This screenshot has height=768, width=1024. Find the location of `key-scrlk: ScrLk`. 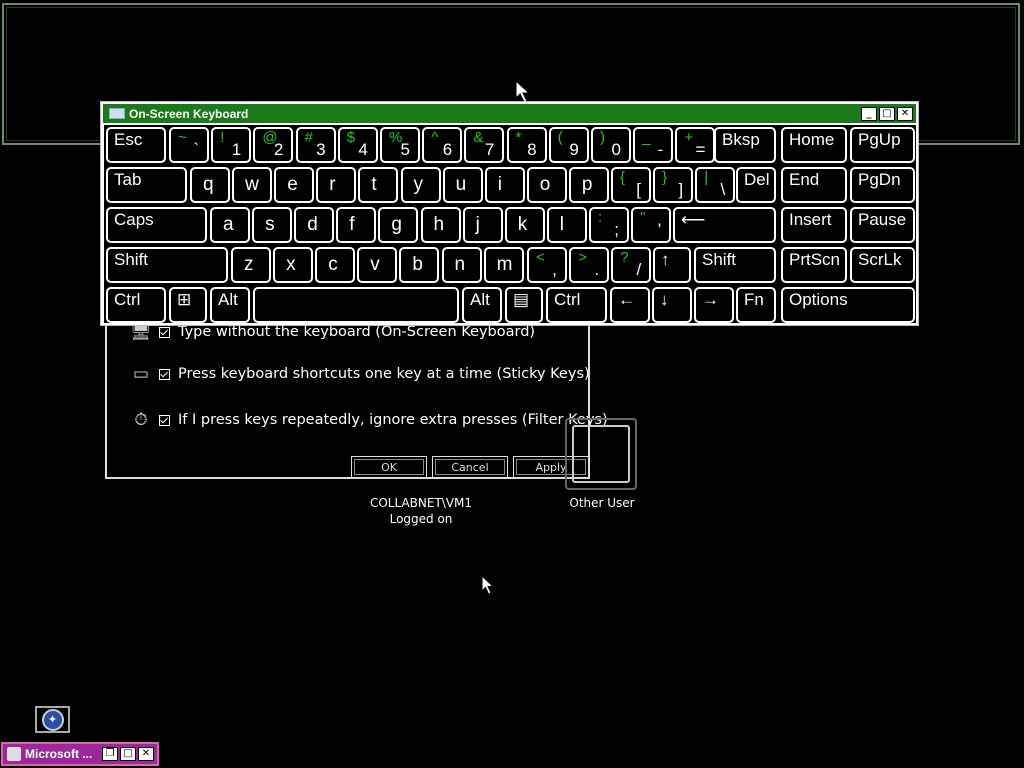

key-scrlk: ScrLk is located at coordinates (882, 265).